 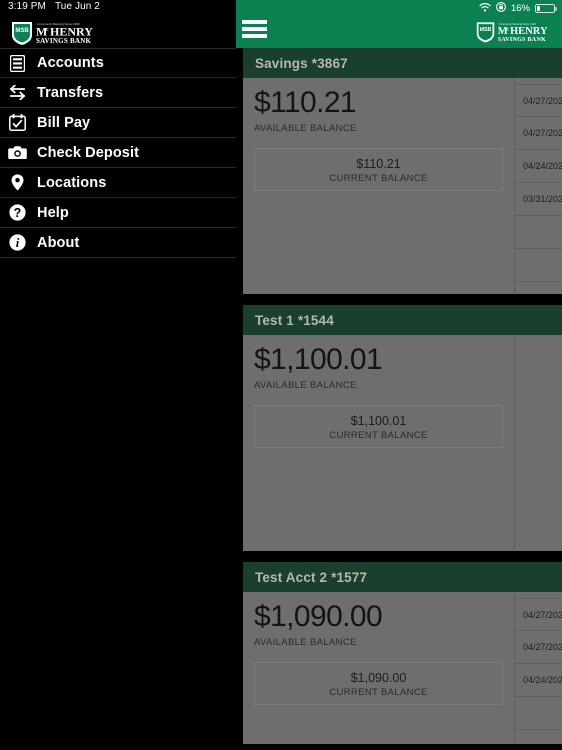 I want to click on sidebar-item-bill-pay: Bill Pay, so click(x=118, y=123).